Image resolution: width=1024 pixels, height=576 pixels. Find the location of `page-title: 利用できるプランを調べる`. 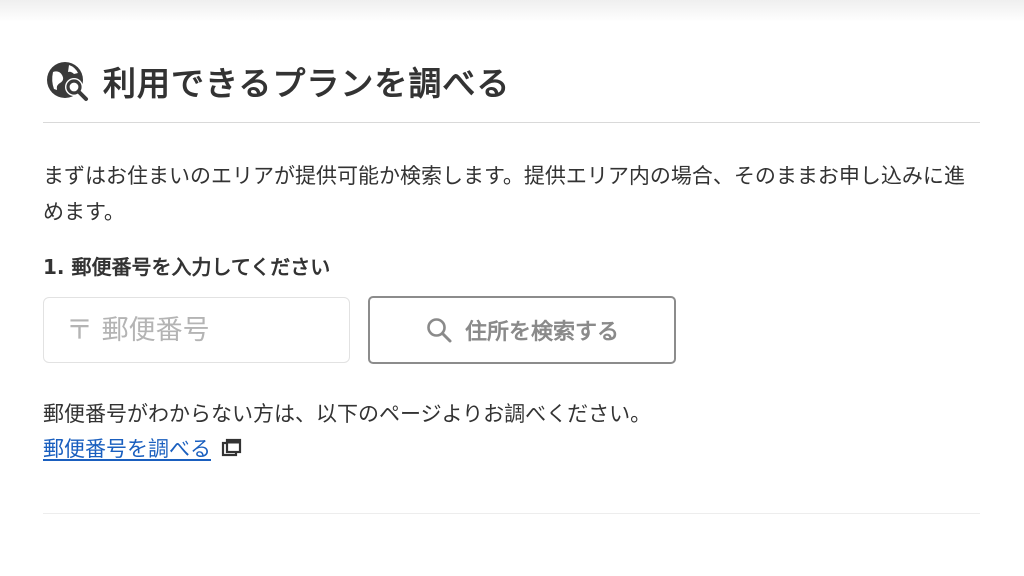

page-title: 利用できるプランを調べる is located at coordinates (307, 83).